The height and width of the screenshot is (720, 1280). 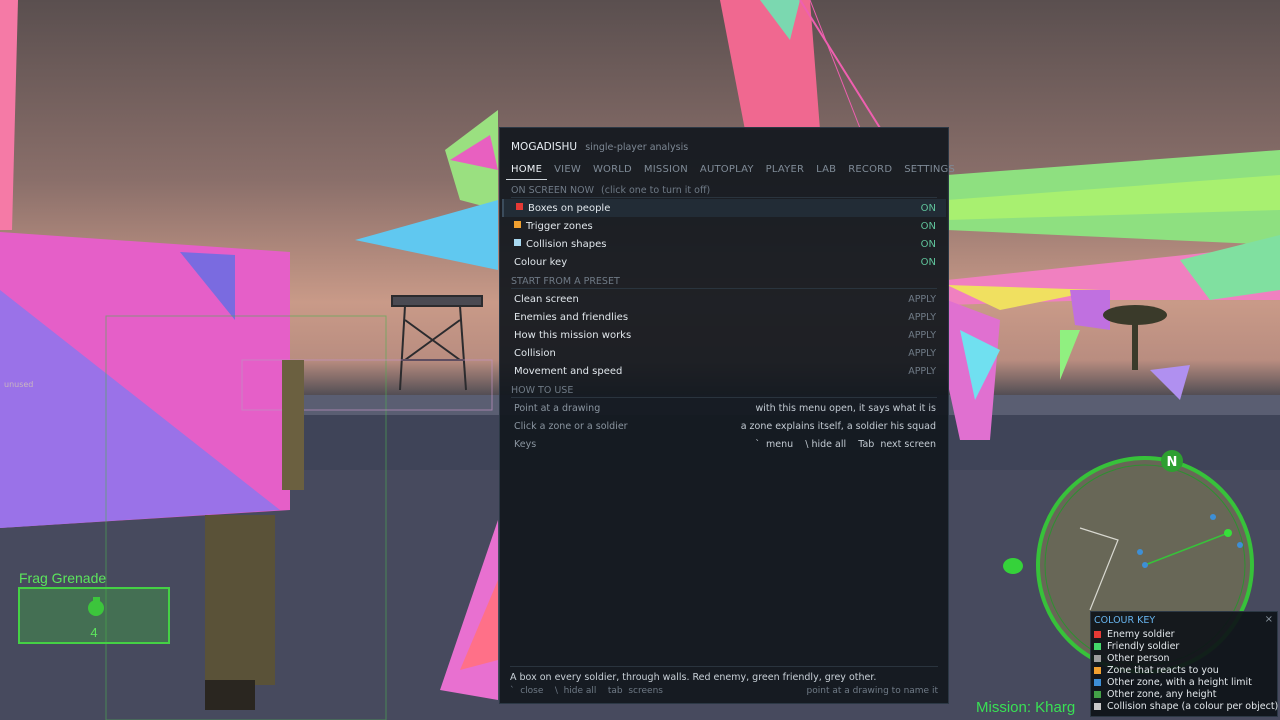 What do you see at coordinates (1026, 707) in the screenshot?
I see `mission-label: Mission: Kharg` at bounding box center [1026, 707].